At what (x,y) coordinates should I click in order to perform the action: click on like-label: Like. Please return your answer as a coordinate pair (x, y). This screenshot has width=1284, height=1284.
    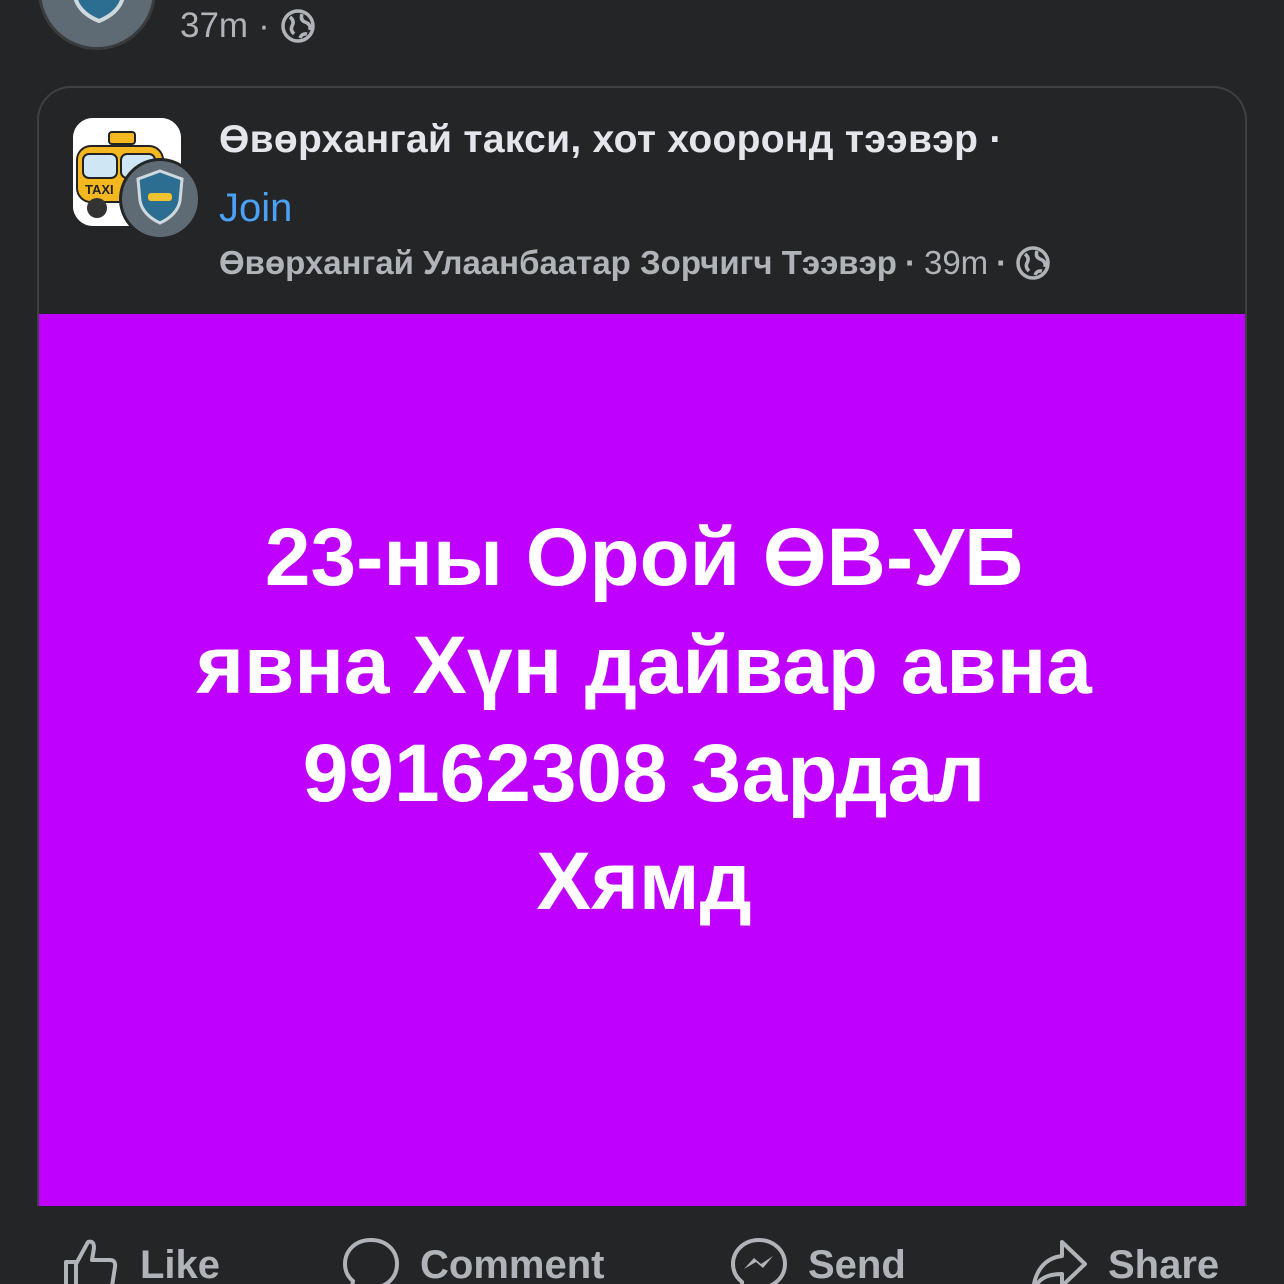
    Looking at the image, I should click on (180, 1263).